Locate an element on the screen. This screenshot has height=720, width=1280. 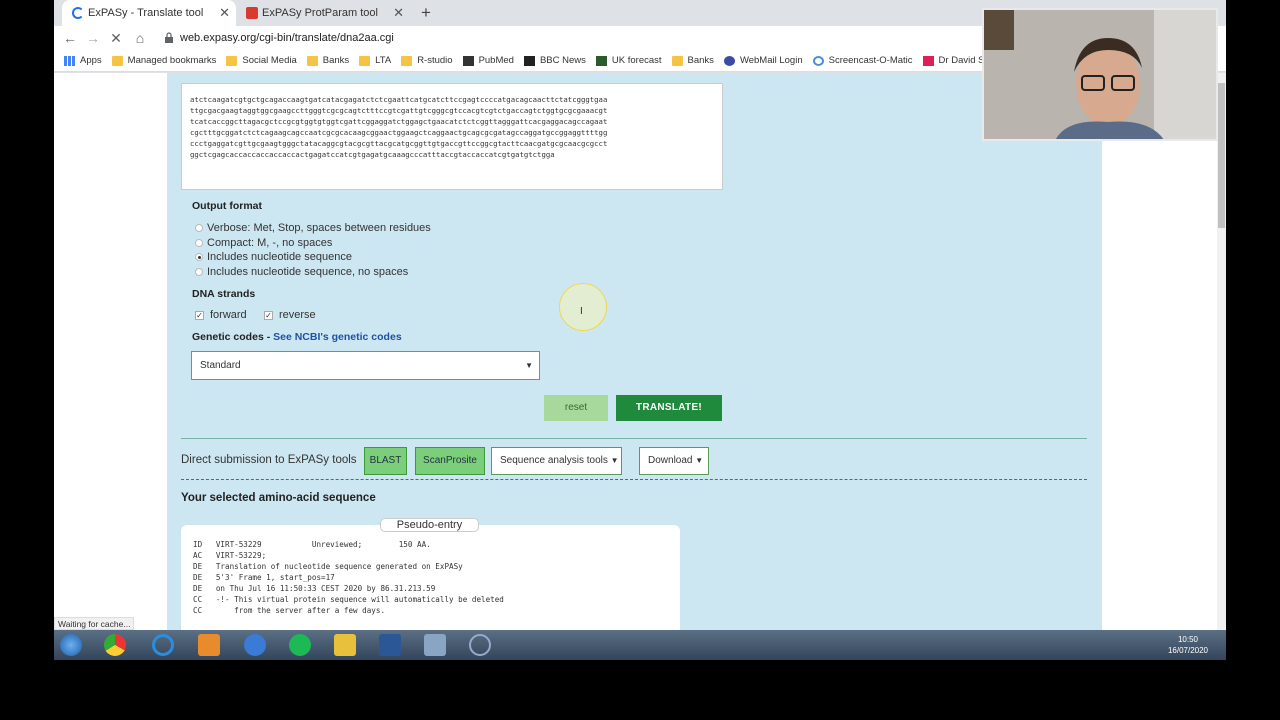
screencast-taskbar-icon is located at coordinates (480, 645).